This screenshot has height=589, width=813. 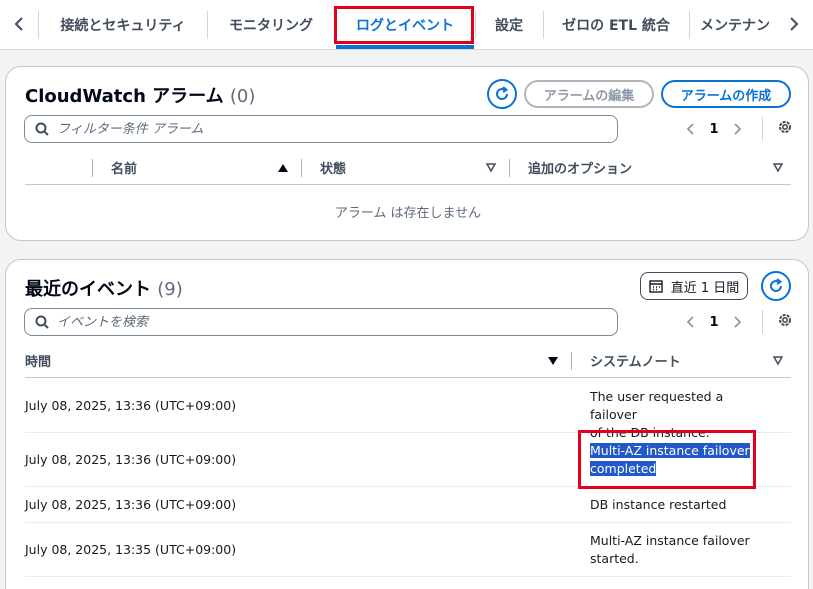 What do you see at coordinates (670, 450) in the screenshot?
I see `event-note-line-selected: Multi-AZ instance failover` at bounding box center [670, 450].